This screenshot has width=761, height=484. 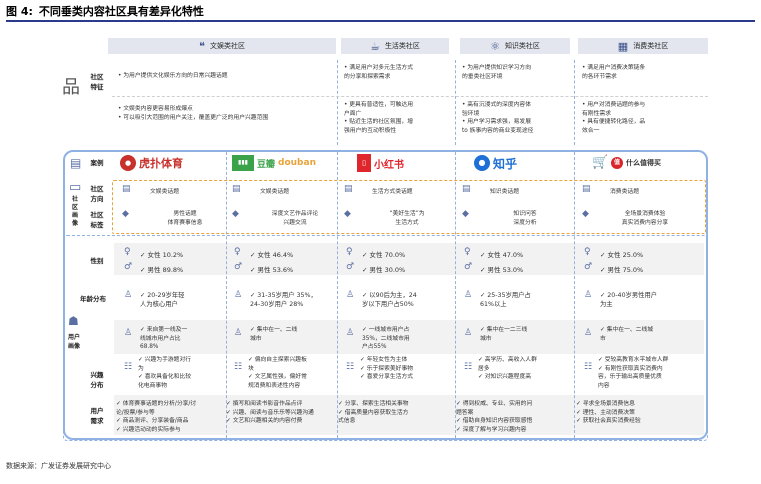 I want to click on gender-female: ✓ 女性 10.2%, so click(x=162, y=255).